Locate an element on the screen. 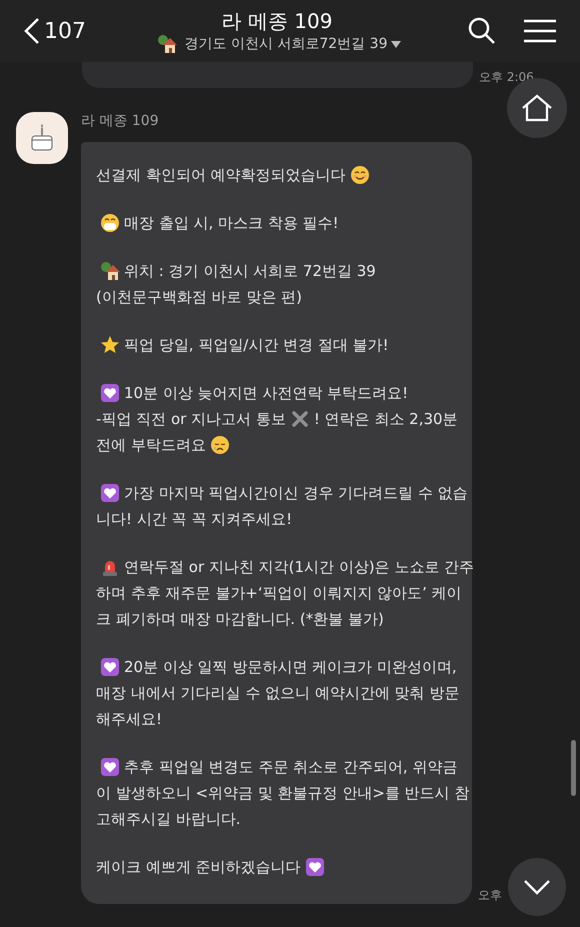 The width and height of the screenshot is (580, 927). message-text: 이 발생하오니 <위약금 및 환불규정 안내>를 반드시 참 is located at coordinates (283, 793).